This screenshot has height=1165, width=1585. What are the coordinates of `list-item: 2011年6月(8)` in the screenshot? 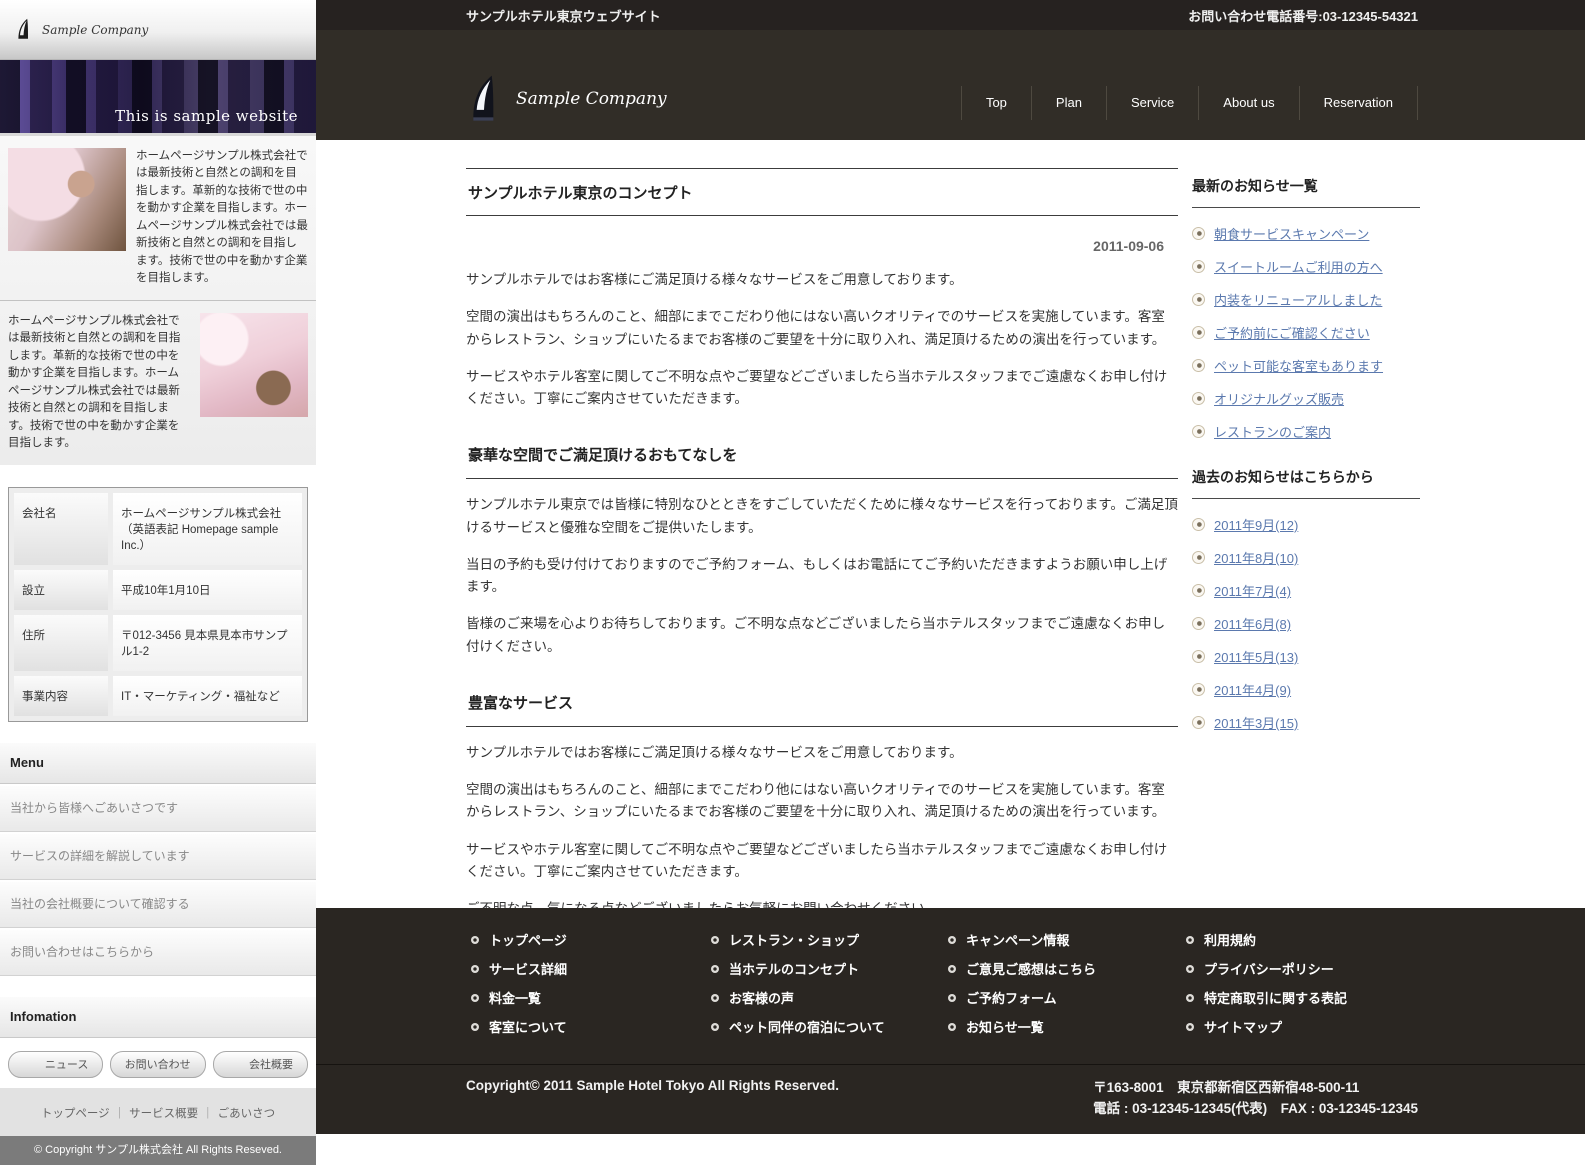 It's located at (1306, 623).